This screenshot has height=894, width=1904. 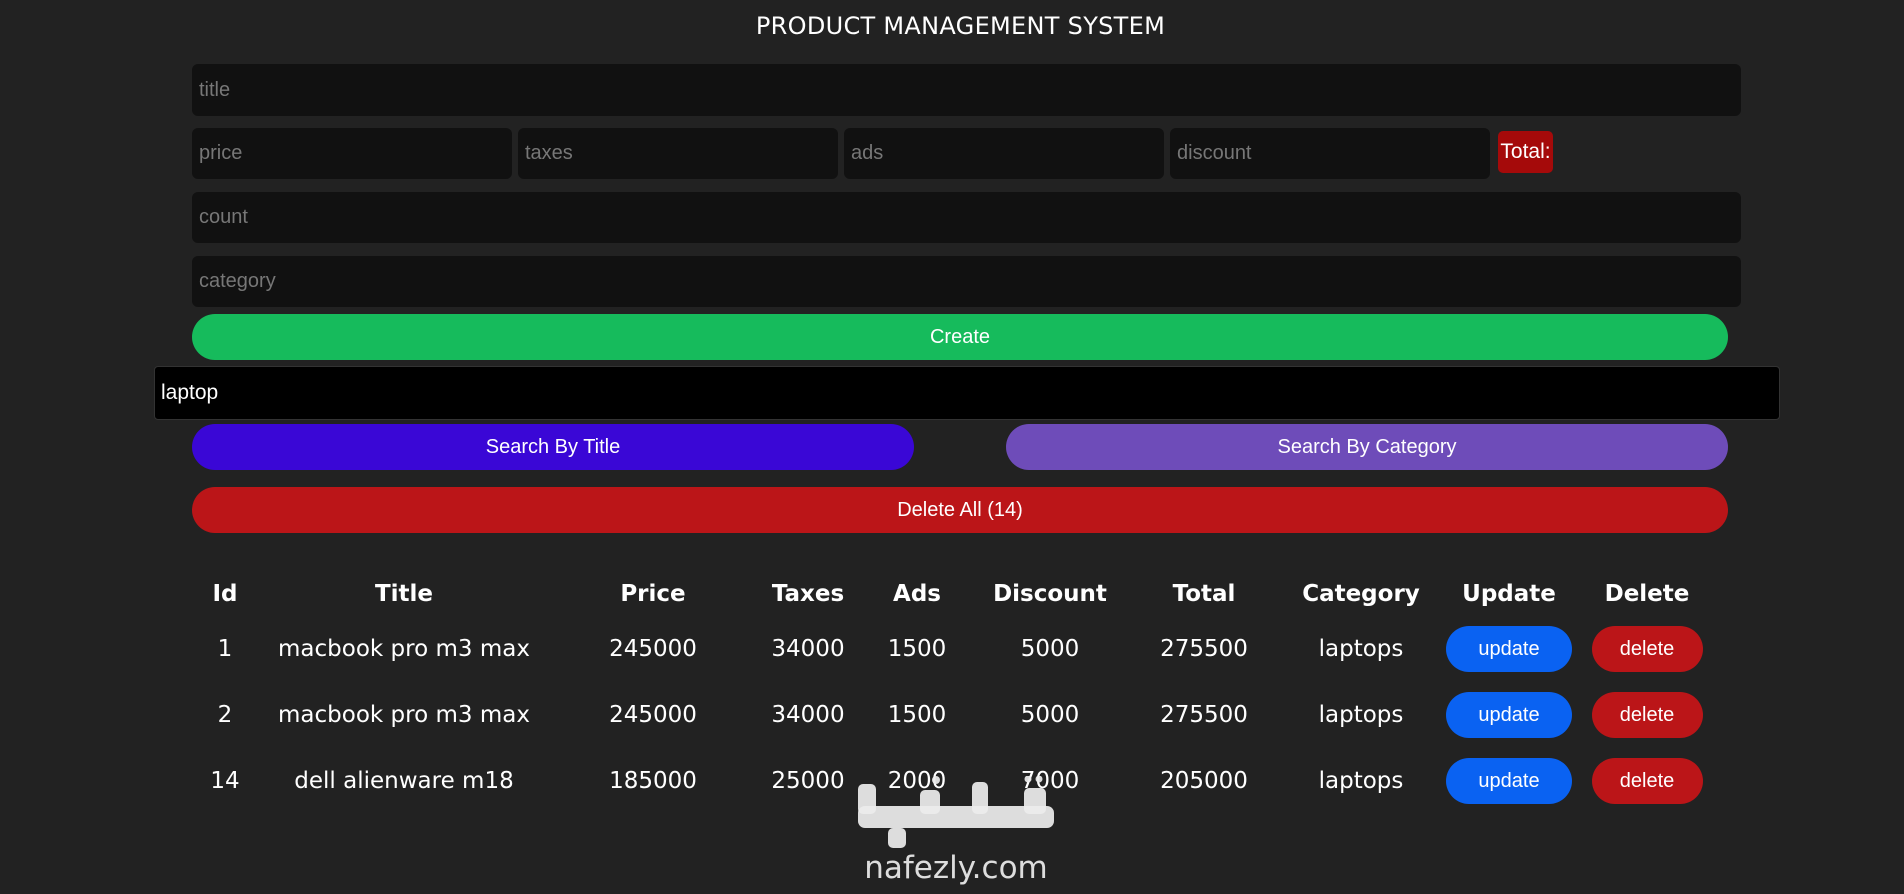 What do you see at coordinates (966, 90) in the screenshot?
I see `title-input` at bounding box center [966, 90].